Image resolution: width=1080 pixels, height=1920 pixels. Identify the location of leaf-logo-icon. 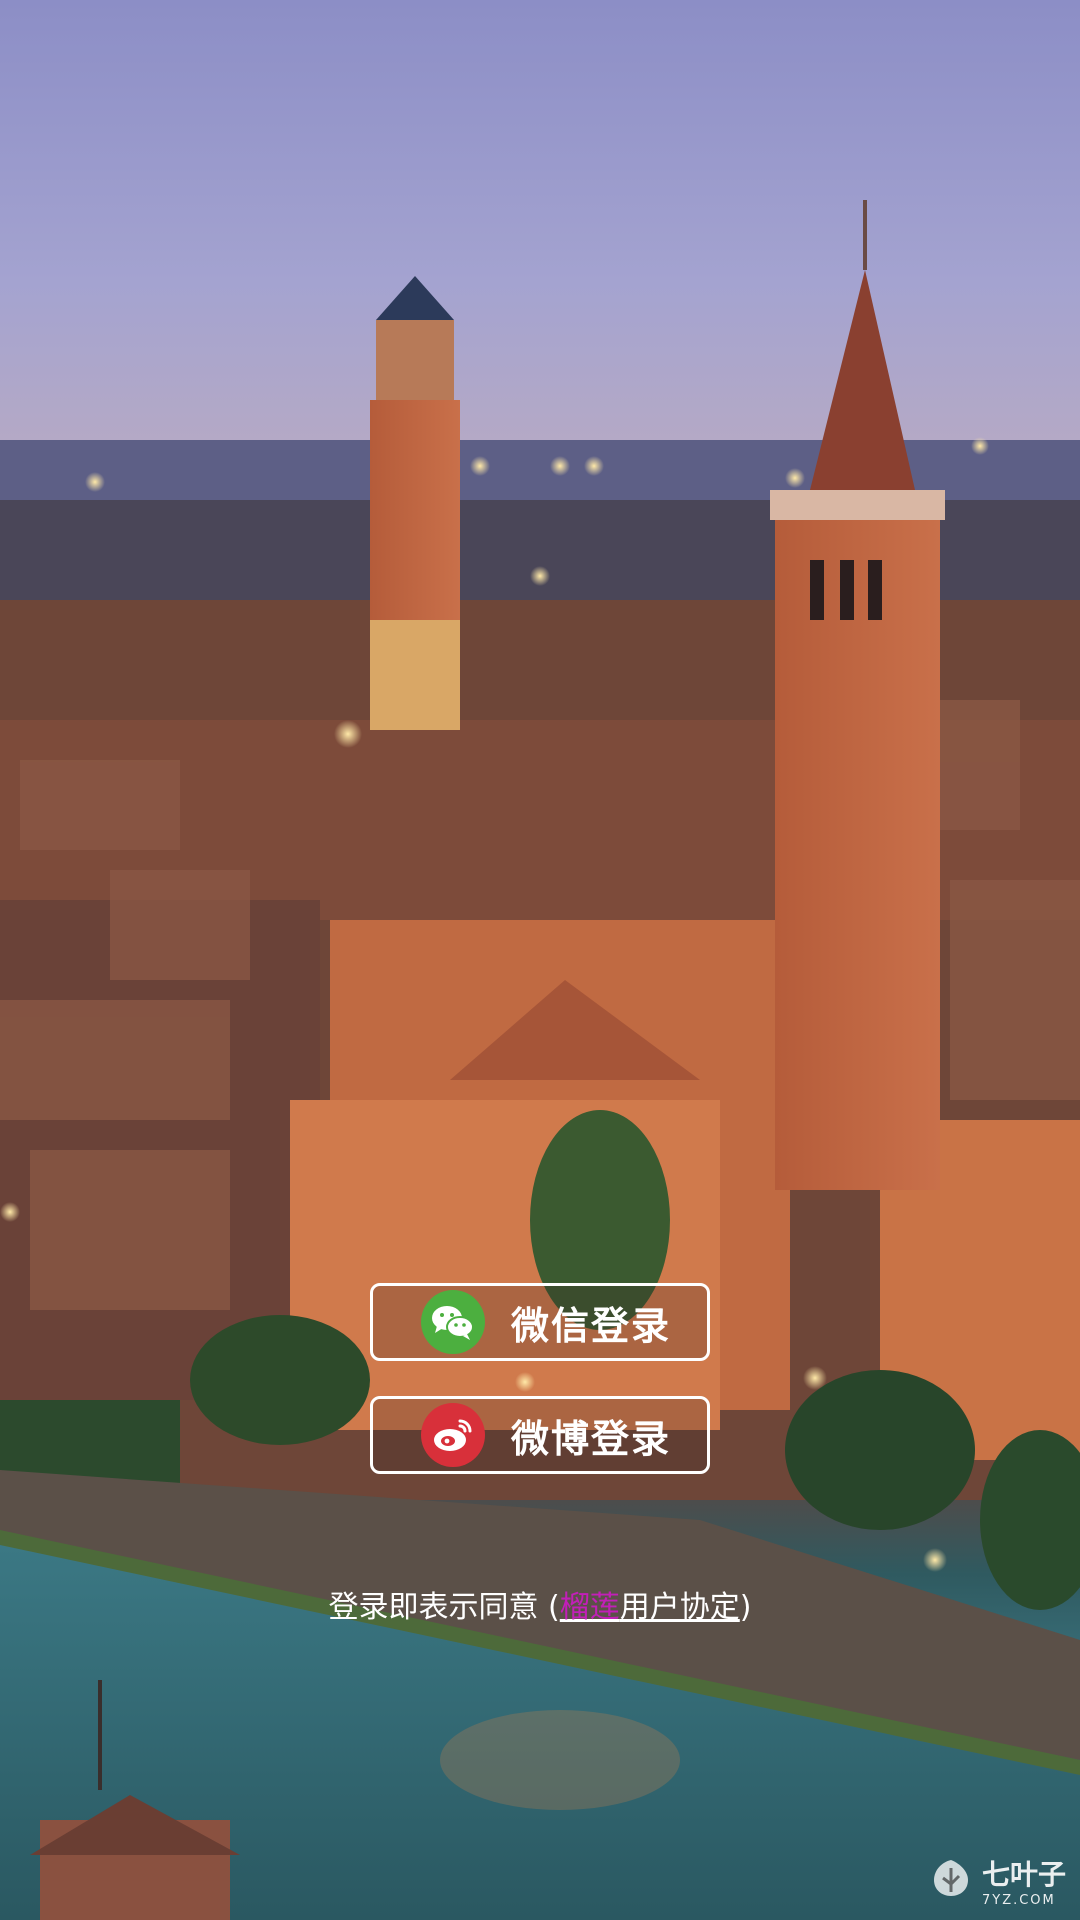
(951, 1881).